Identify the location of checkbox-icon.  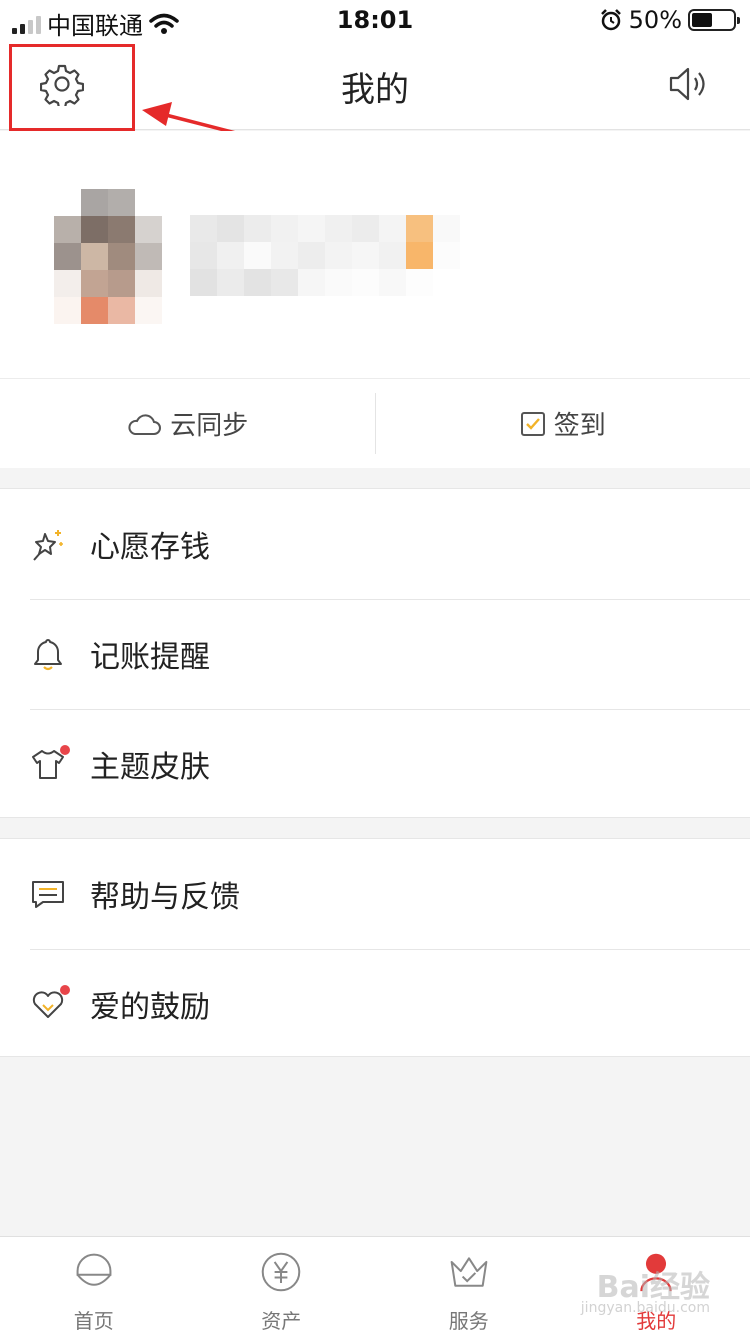
(532, 423).